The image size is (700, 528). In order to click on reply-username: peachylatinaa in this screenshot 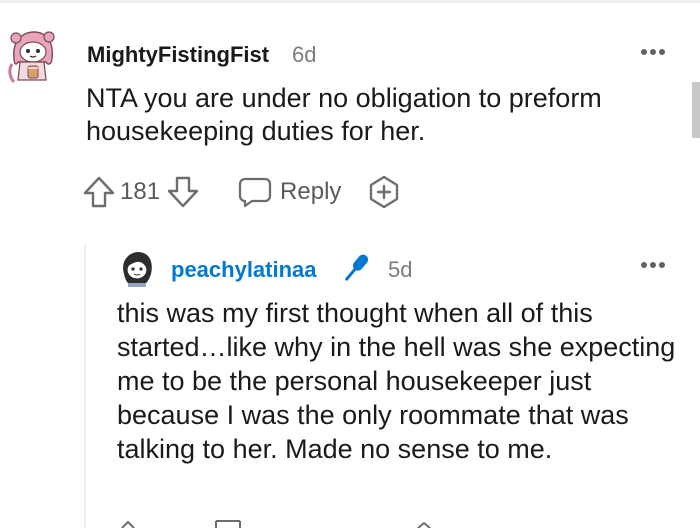, I will do `click(244, 270)`.